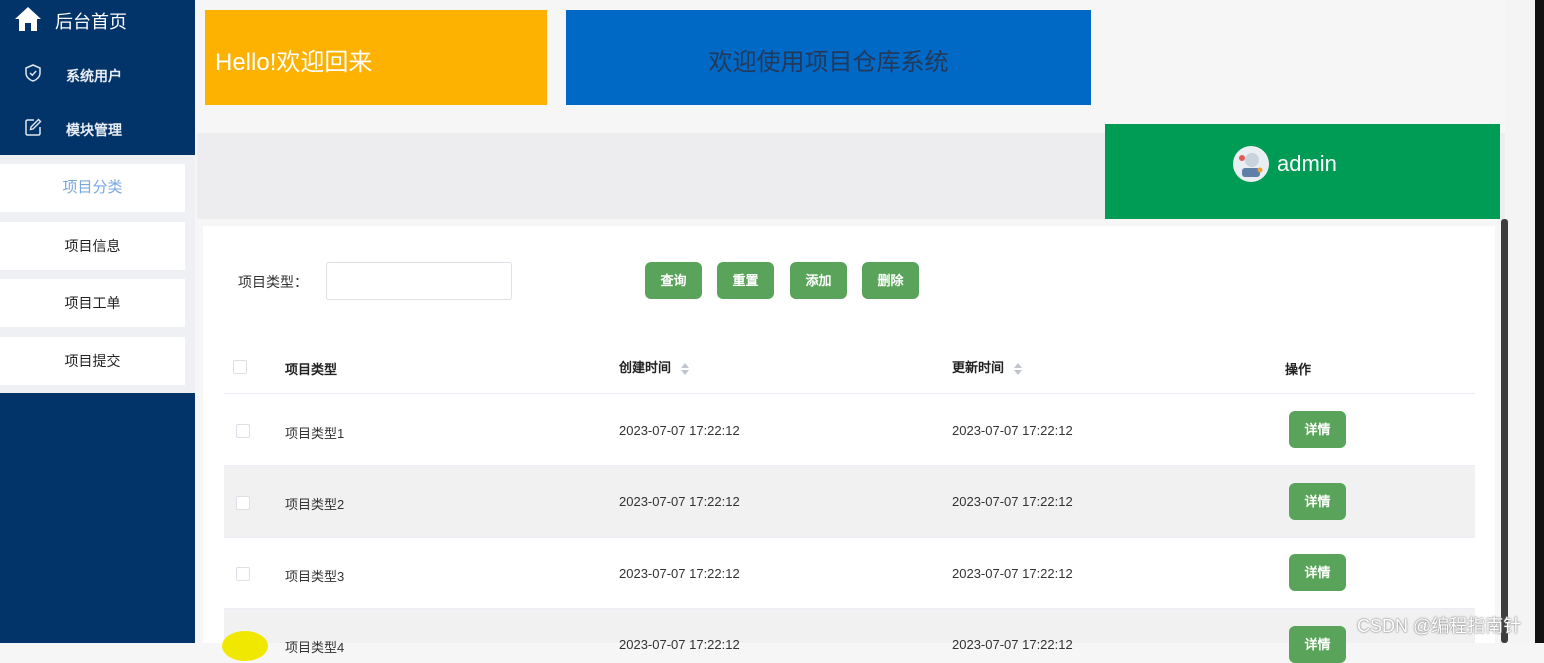 The image size is (1544, 663). I want to click on sidebar-home: 后台首页, so click(97, 20).